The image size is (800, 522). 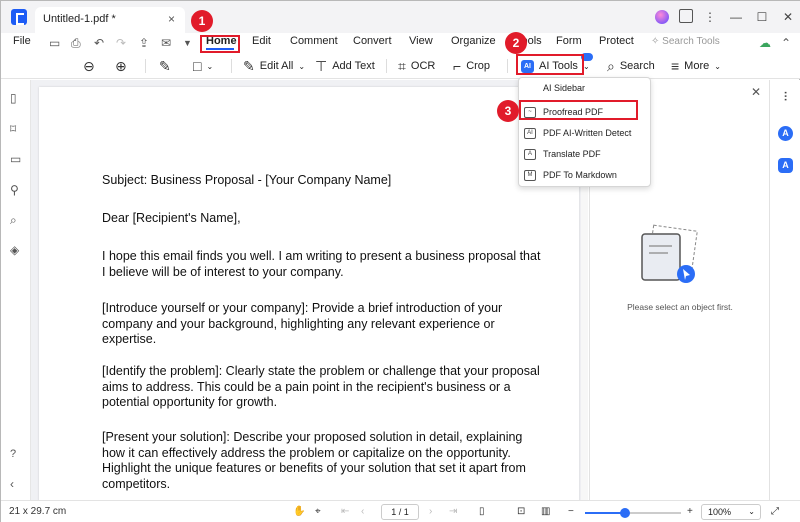 What do you see at coordinates (362, 511) in the screenshot?
I see `previous-page-icon: ‹` at bounding box center [362, 511].